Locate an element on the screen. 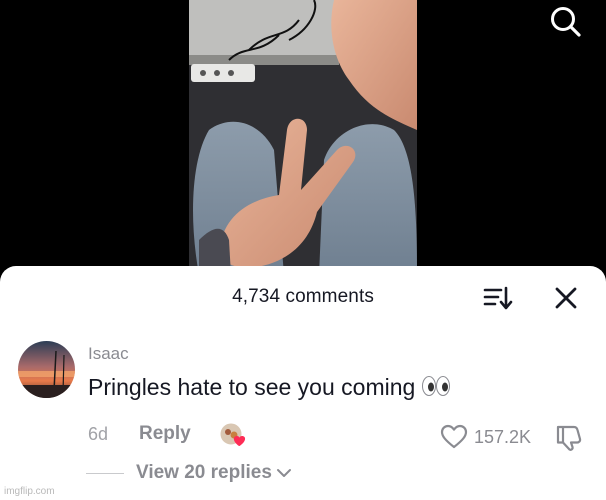  like-button: 157.2K is located at coordinates (485, 437).